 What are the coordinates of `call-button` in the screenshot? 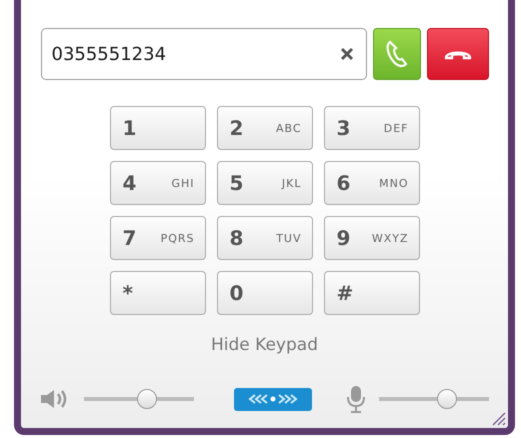 It's located at (396, 54).